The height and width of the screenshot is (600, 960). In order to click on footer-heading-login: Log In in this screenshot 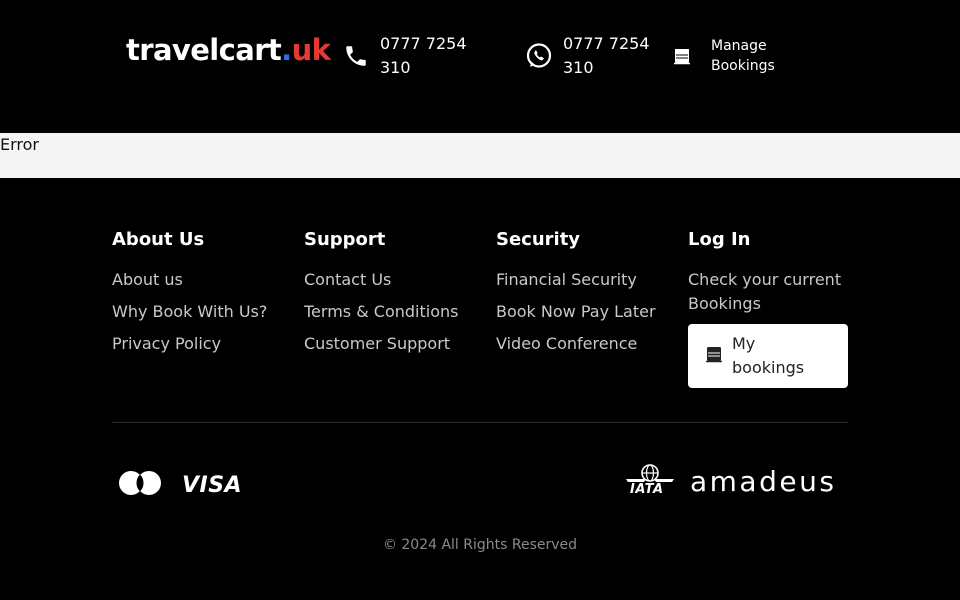, I will do `click(719, 239)`.